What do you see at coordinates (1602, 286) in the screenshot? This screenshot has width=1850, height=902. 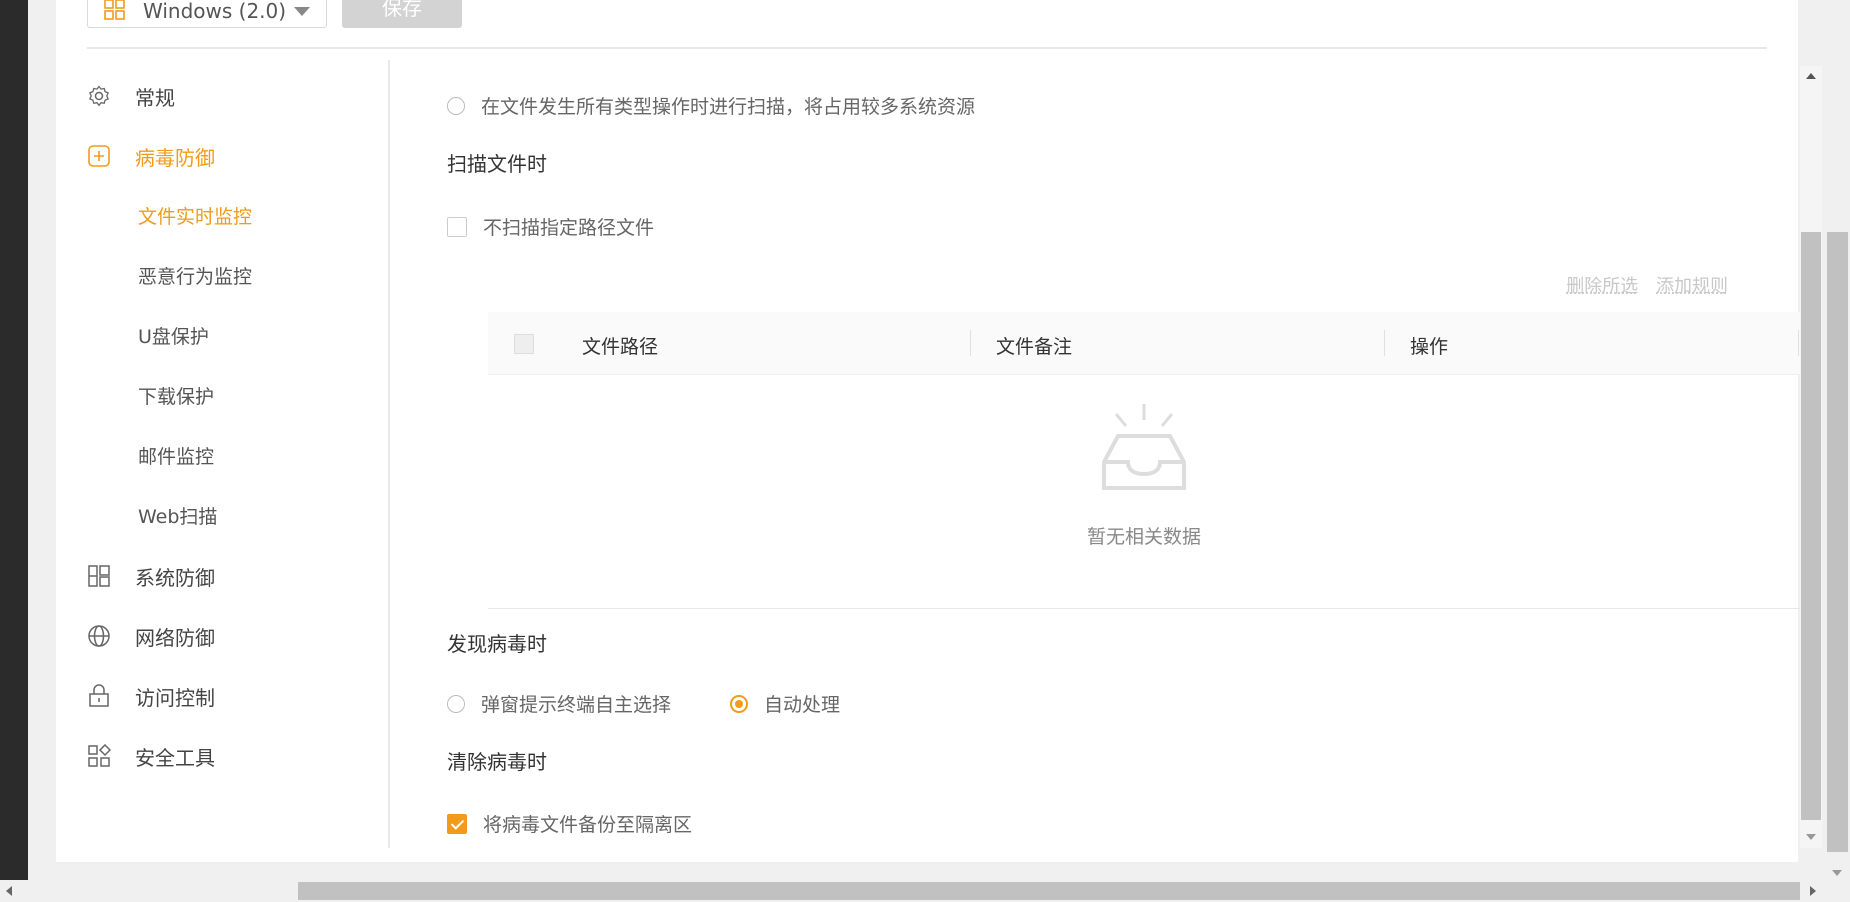 I see `delete-selected-link: 删除所选` at bounding box center [1602, 286].